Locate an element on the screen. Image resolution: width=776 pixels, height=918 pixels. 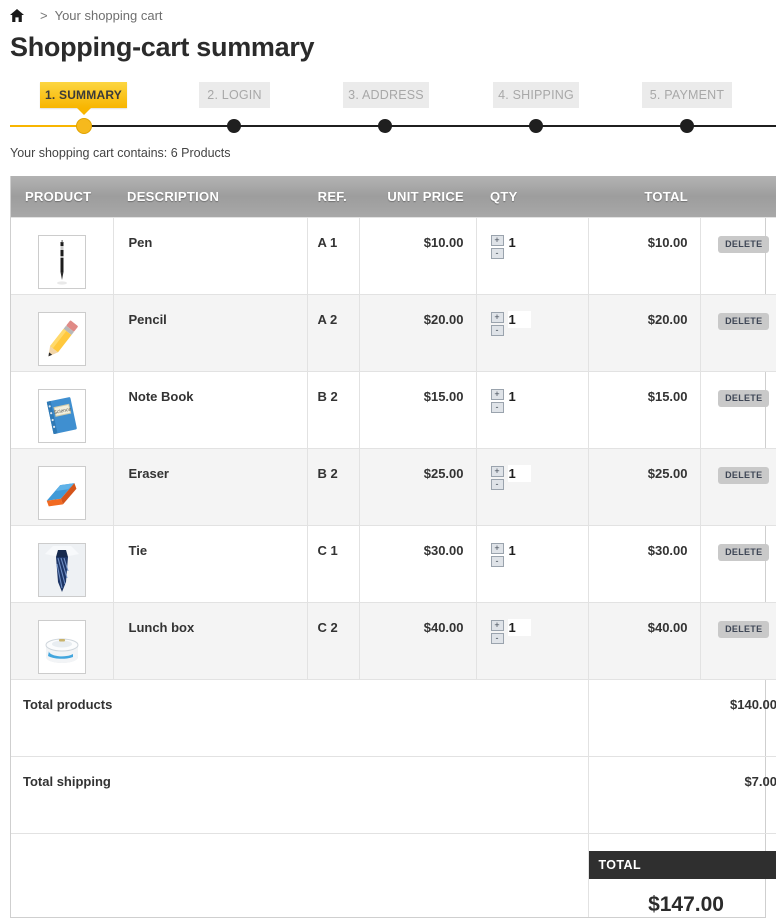
eraser-thumbnail-icon is located at coordinates (62, 493).